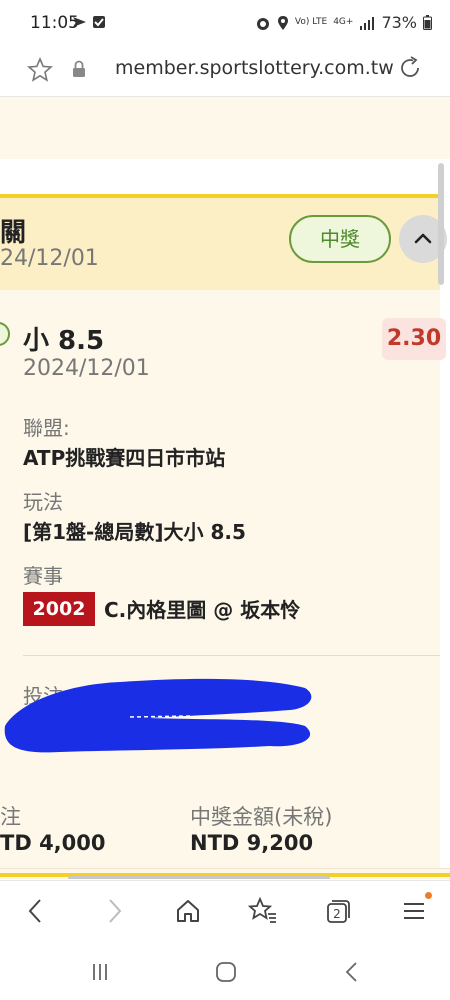 This screenshot has height=1000, width=450. Describe the element at coordinates (367, 23) in the screenshot. I see `signal-icon` at that location.